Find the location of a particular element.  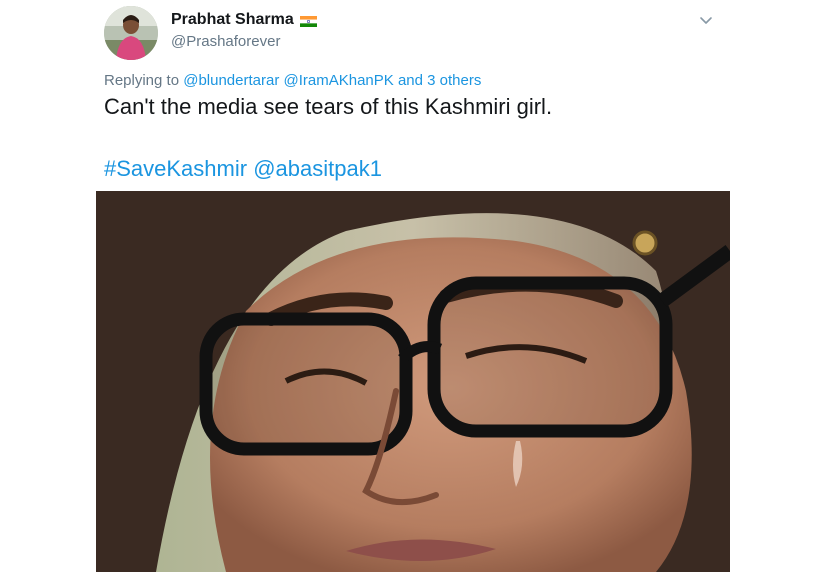

mention-link: @blundertarar is located at coordinates (231, 80).